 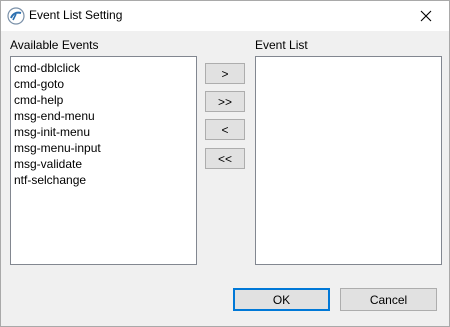 What do you see at coordinates (76, 15) in the screenshot?
I see `window-title: Event List Setting` at bounding box center [76, 15].